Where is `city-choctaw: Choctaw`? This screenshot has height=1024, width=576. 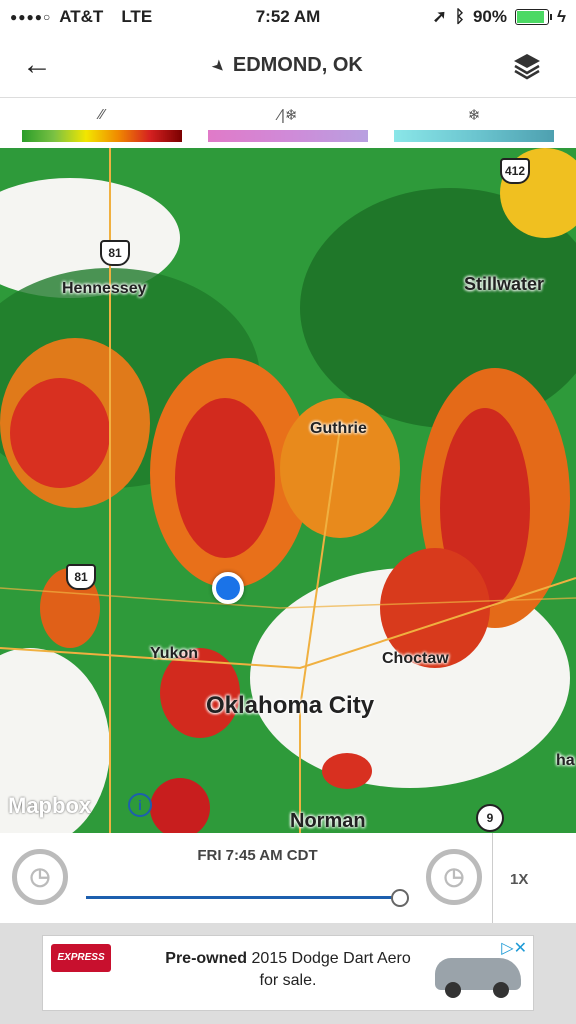 city-choctaw: Choctaw is located at coordinates (415, 658).